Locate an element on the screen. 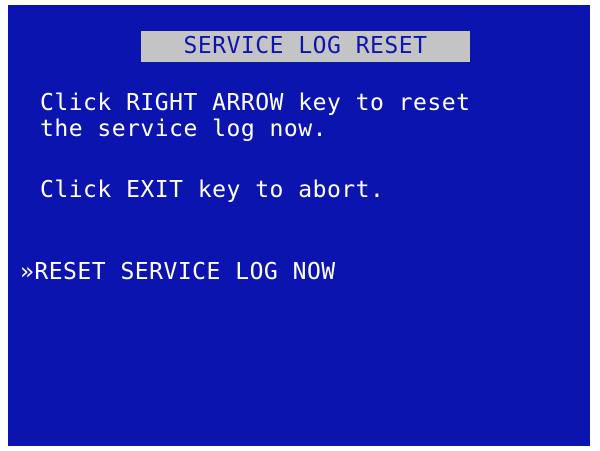 The image size is (600, 451). page-title: SERVICE LOG RESET is located at coordinates (305, 46).